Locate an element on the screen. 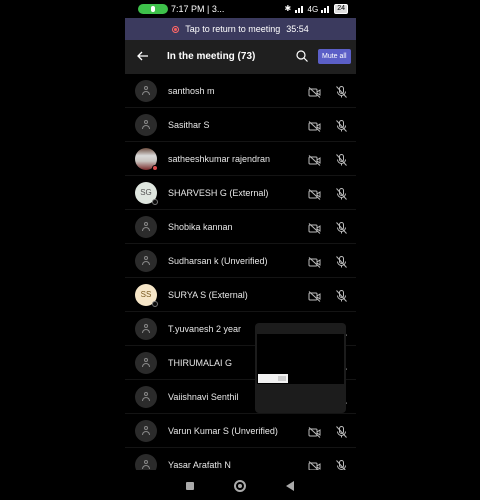 The image size is (480, 500). participant-row: Shobika kannan is located at coordinates (240, 227).